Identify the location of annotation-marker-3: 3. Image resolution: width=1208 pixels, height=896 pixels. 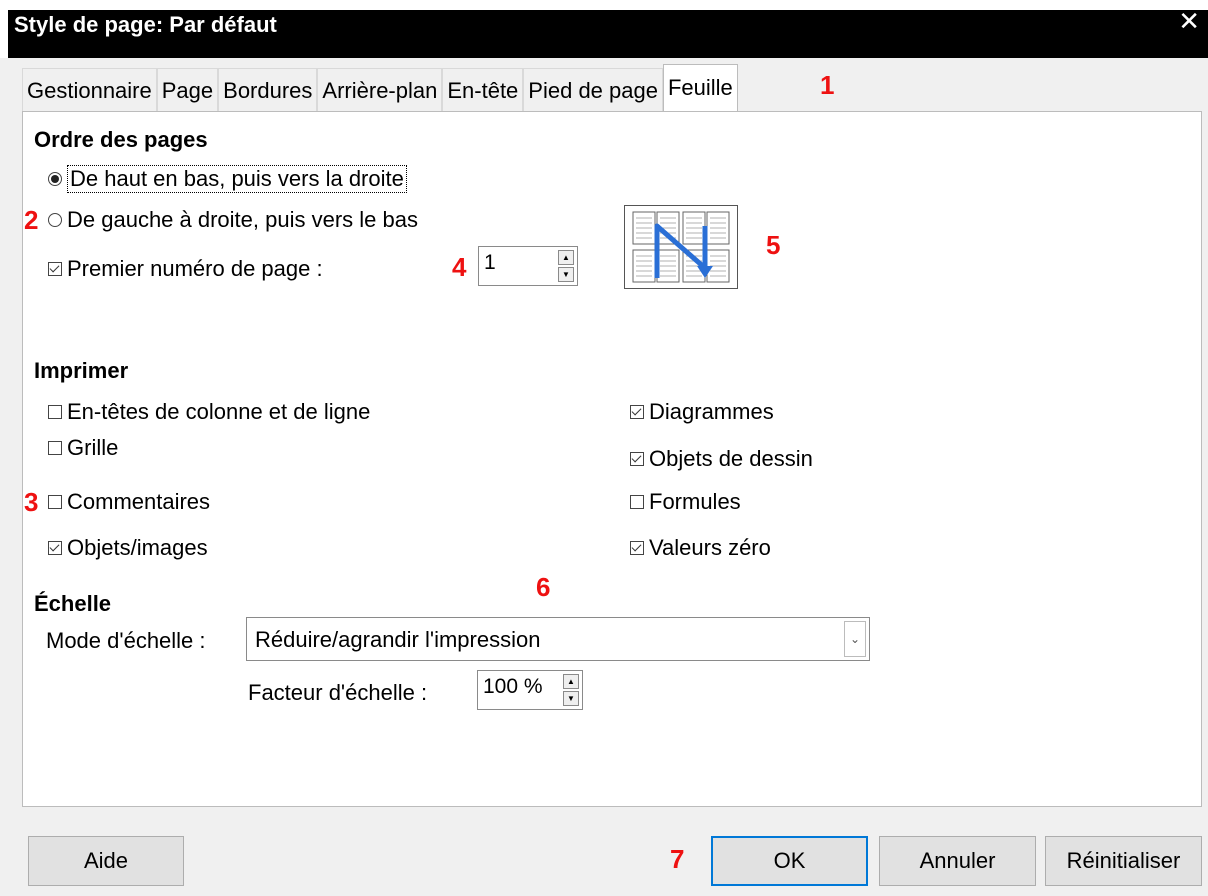
(31, 502).